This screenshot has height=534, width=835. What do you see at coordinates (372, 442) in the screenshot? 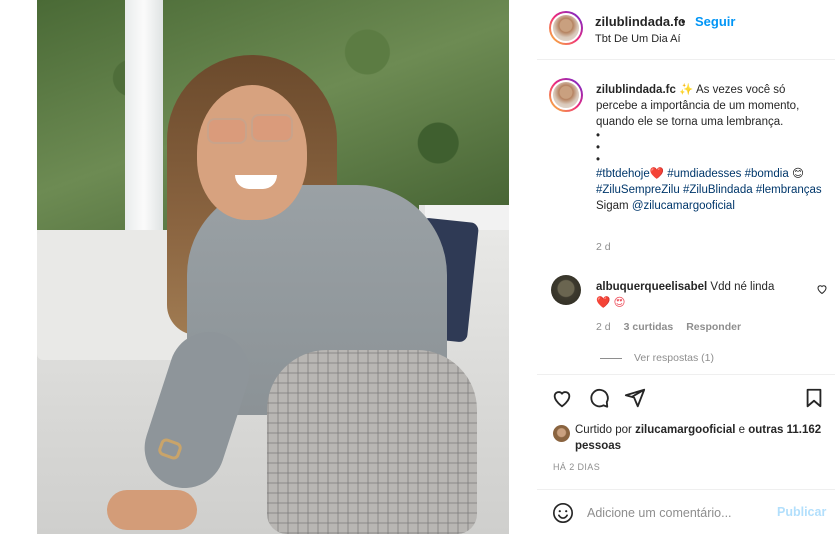
I see `plaid-pants` at bounding box center [372, 442].